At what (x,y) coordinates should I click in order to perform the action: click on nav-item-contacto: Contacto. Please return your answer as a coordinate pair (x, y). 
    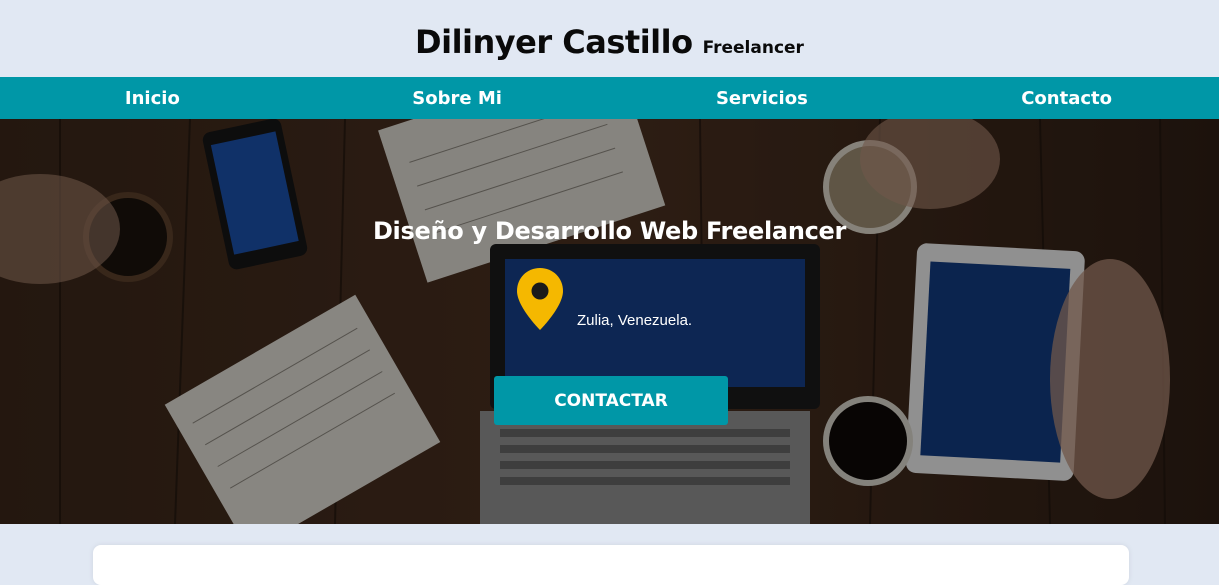
    Looking at the image, I should click on (1066, 98).